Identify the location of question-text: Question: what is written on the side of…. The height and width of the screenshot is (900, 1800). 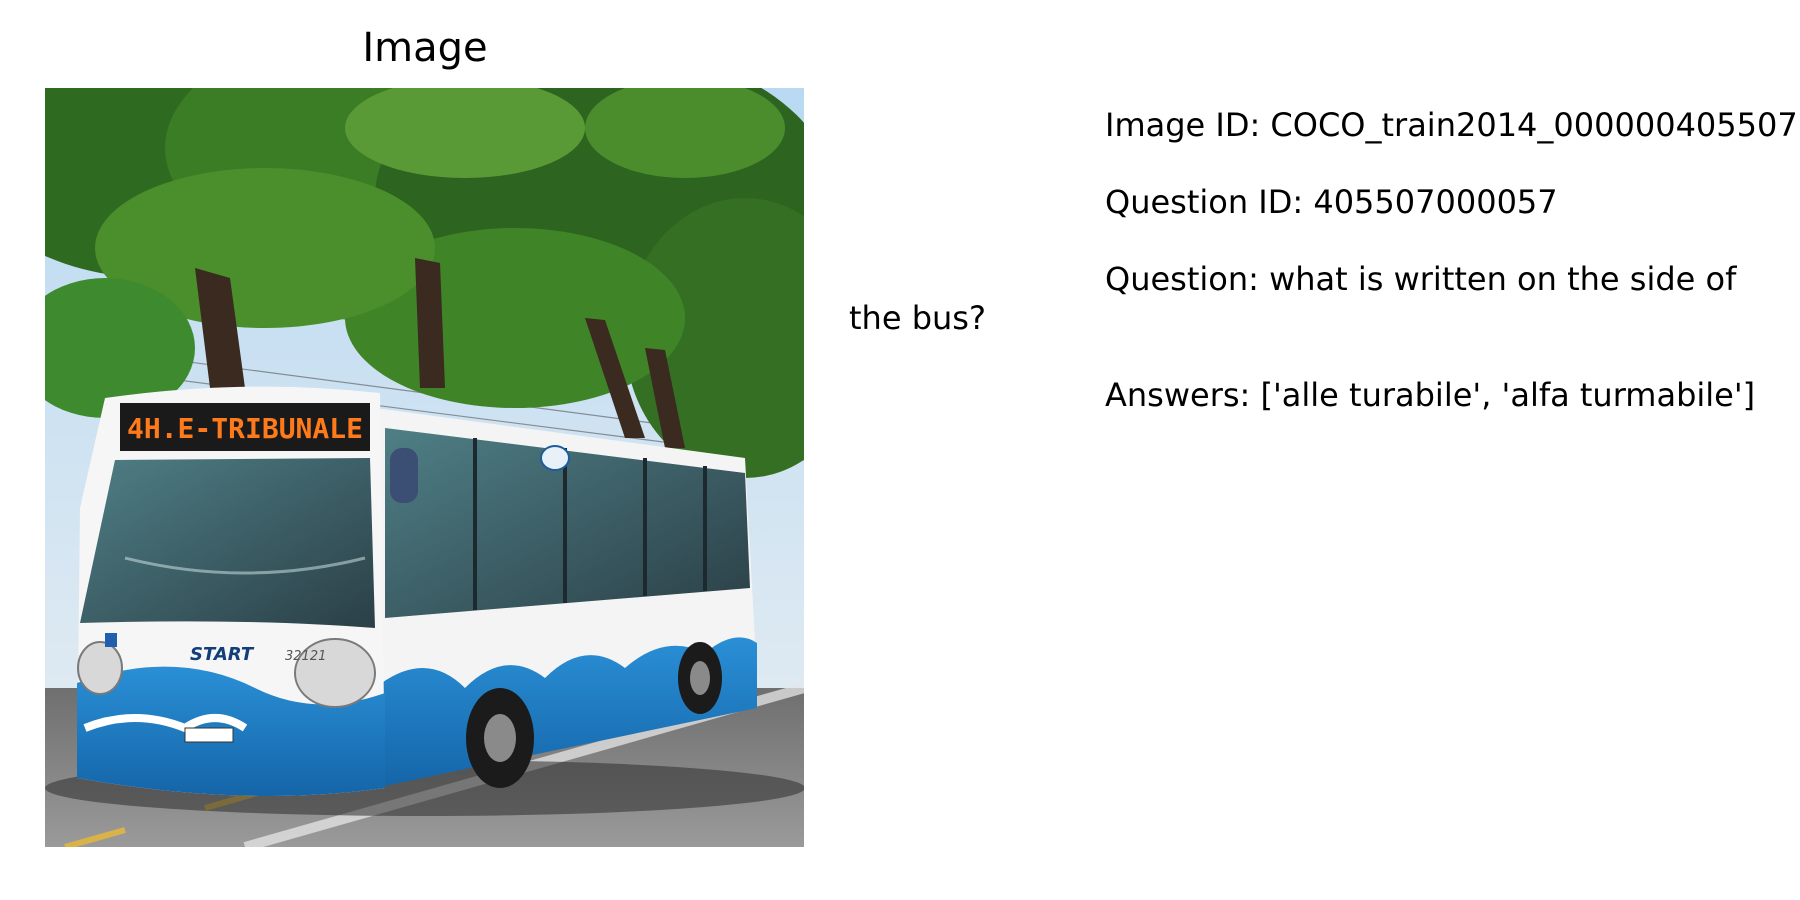
(1293, 298).